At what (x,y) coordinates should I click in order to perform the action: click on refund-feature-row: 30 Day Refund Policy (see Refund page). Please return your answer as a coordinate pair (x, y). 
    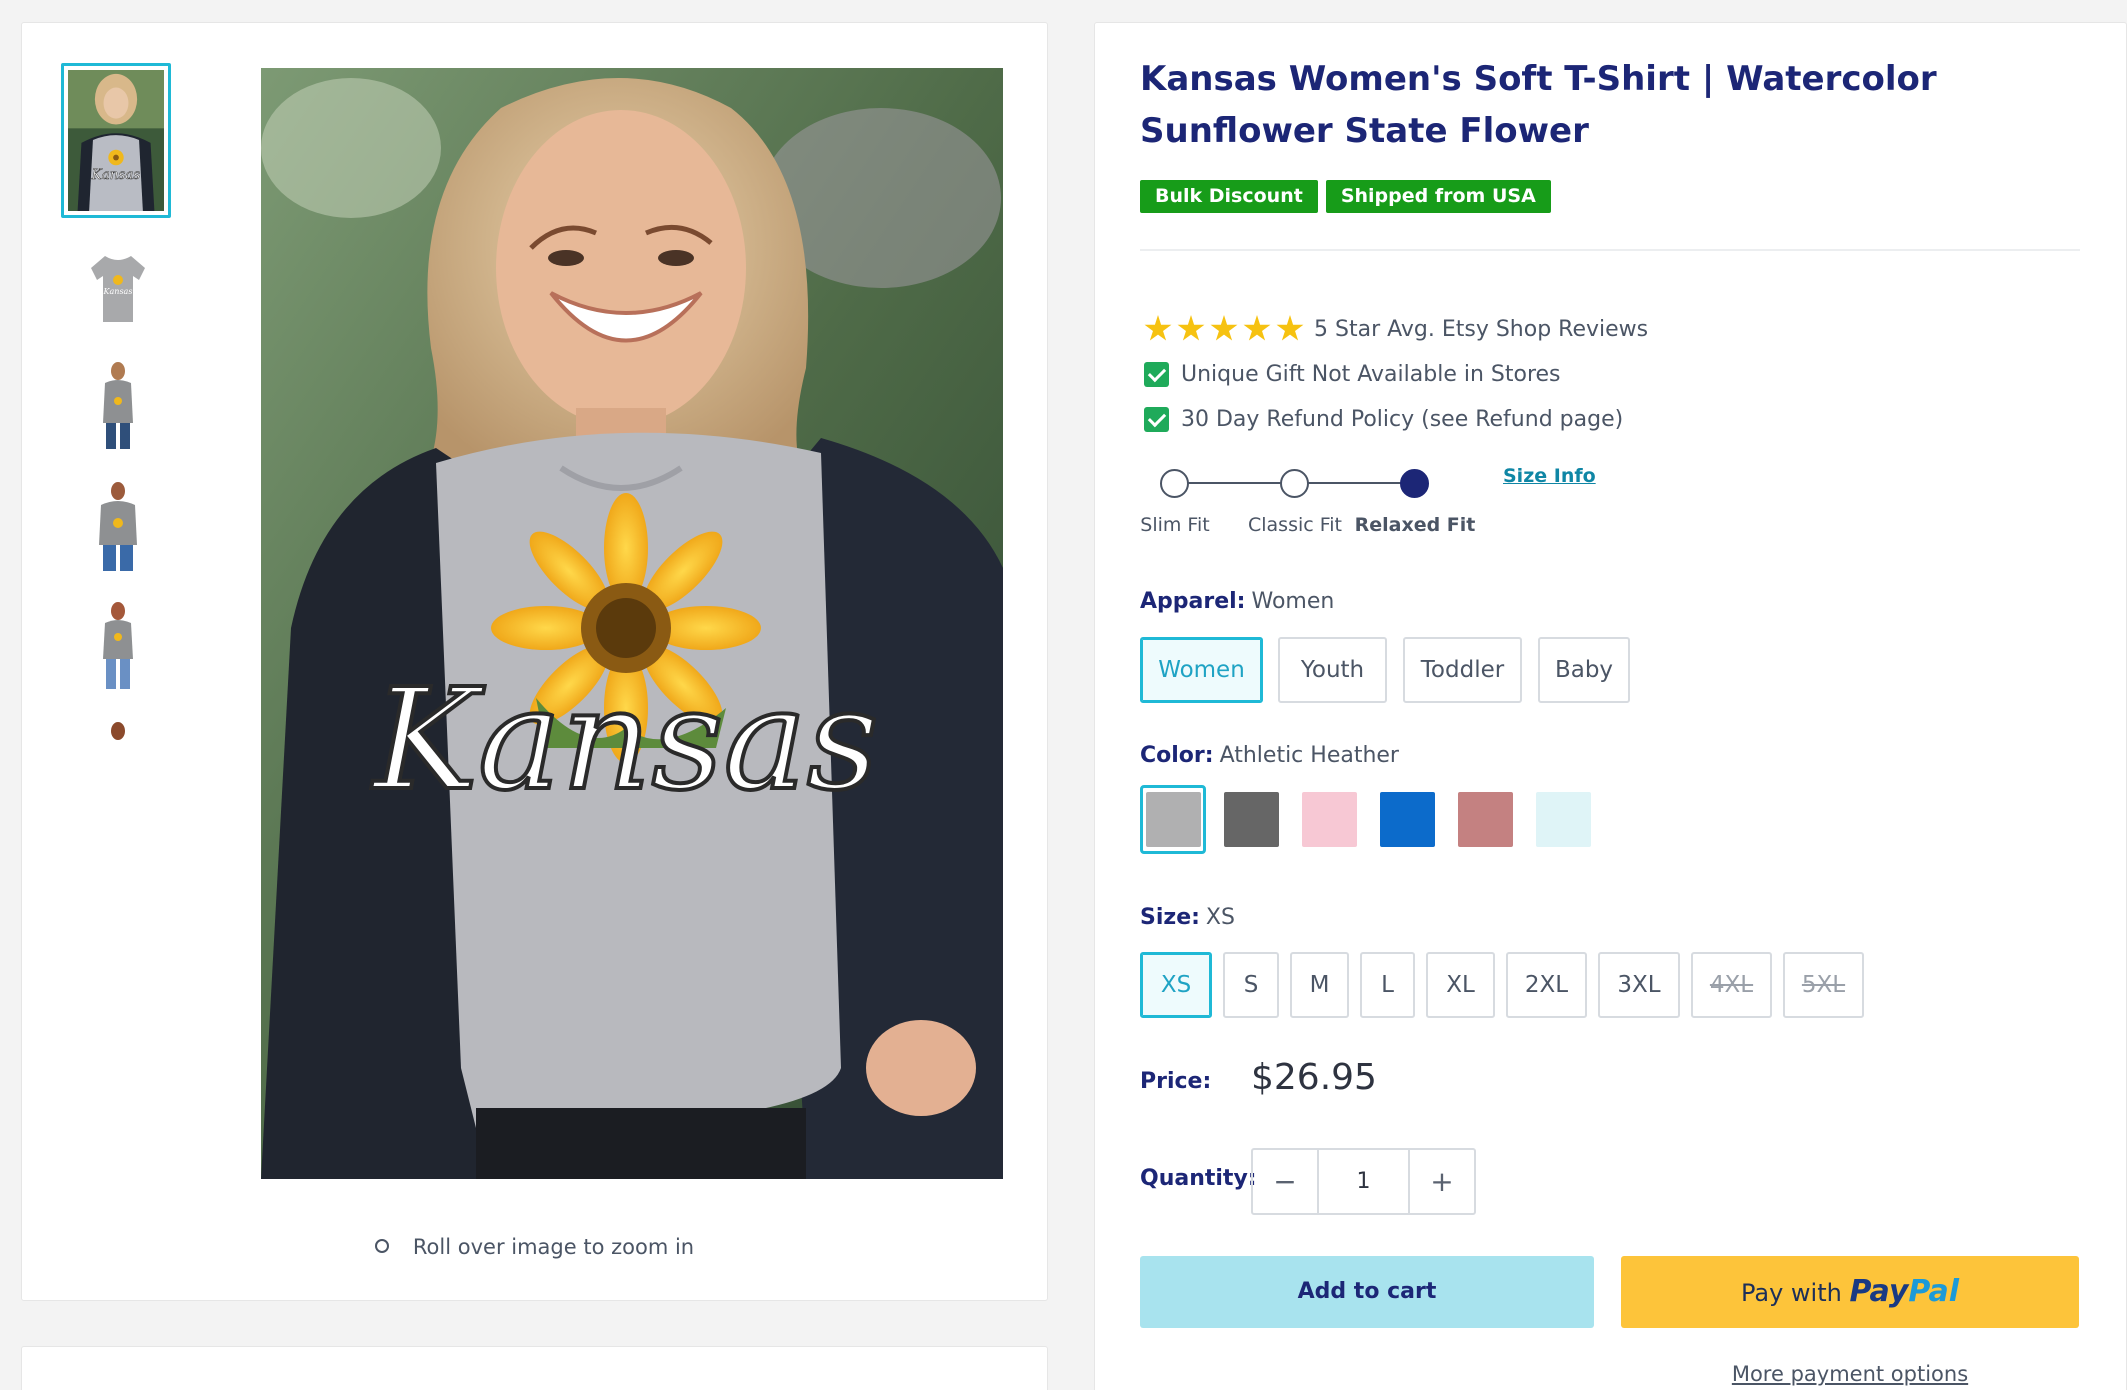
    Looking at the image, I should click on (1381, 419).